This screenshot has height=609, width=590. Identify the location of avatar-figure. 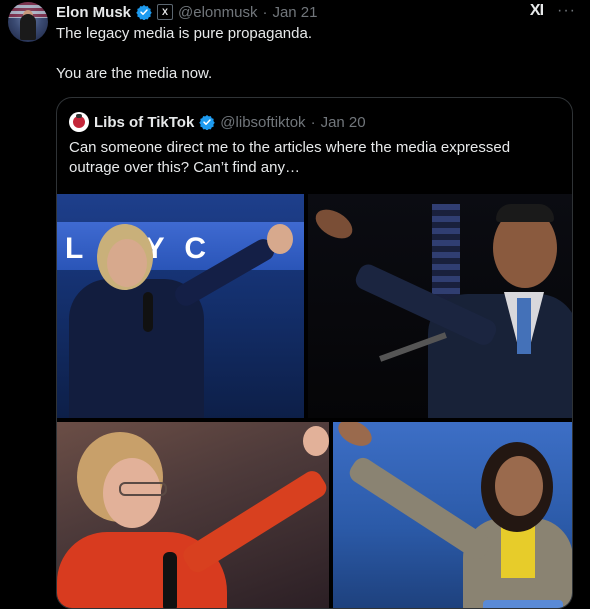
(28, 27).